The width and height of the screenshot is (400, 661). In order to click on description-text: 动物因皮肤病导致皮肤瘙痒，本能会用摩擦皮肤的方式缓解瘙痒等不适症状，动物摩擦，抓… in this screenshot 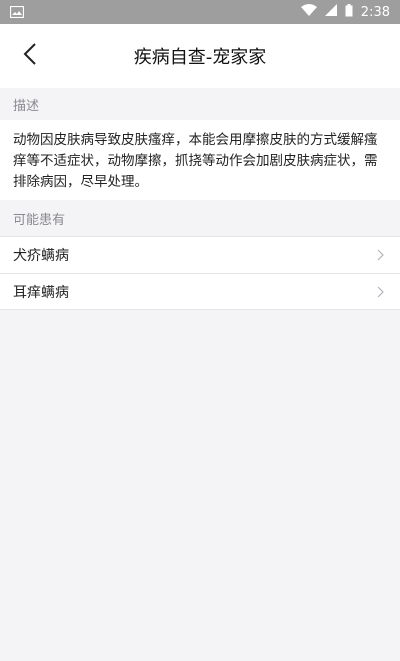, I will do `click(195, 161)`.